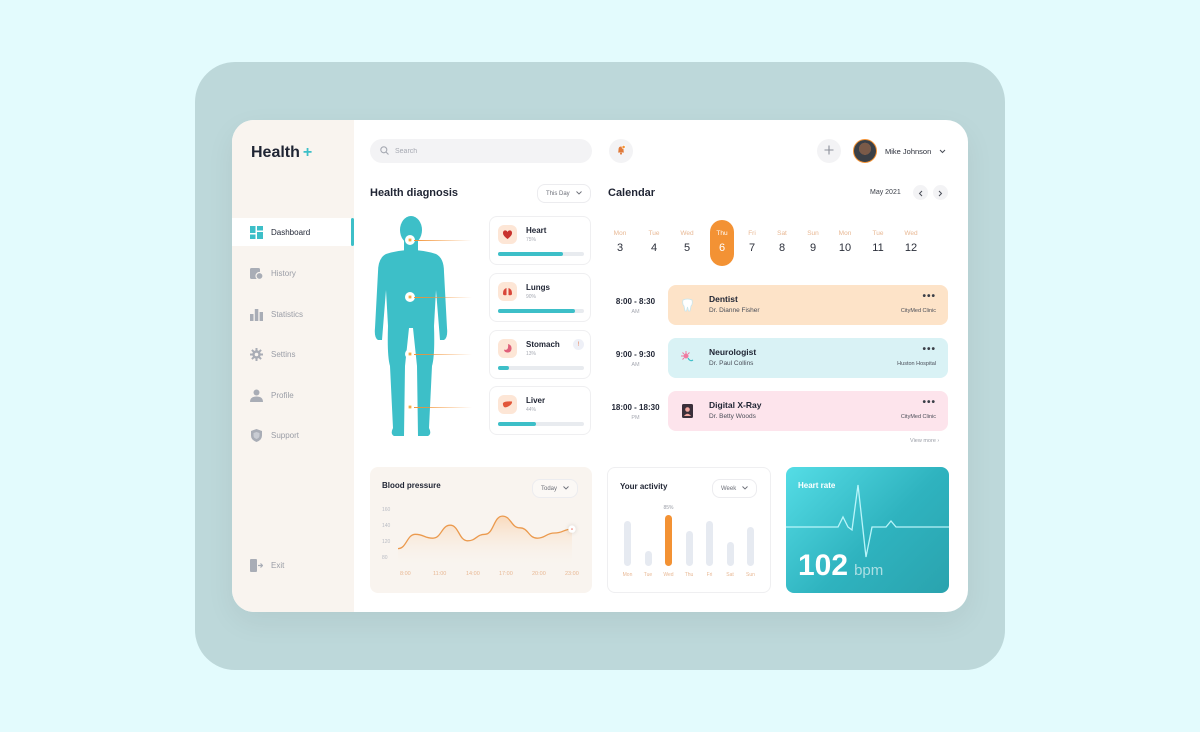  I want to click on heart-organ-icon, so click(507, 234).